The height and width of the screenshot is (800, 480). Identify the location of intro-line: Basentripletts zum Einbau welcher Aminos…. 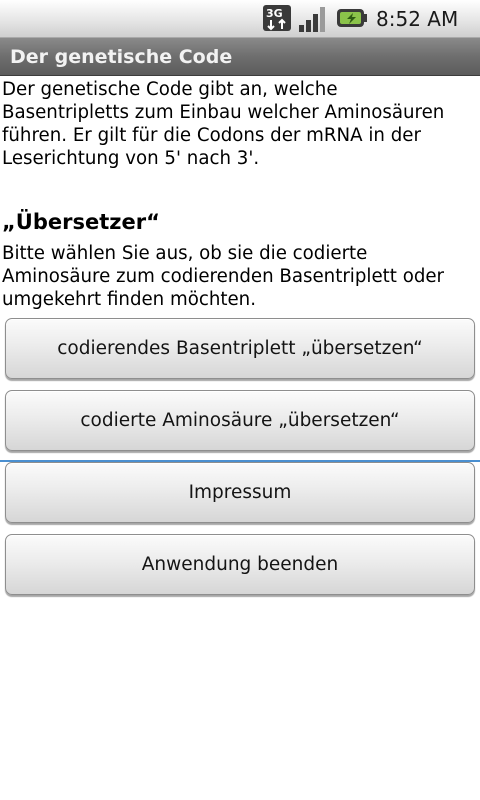
(223, 112).